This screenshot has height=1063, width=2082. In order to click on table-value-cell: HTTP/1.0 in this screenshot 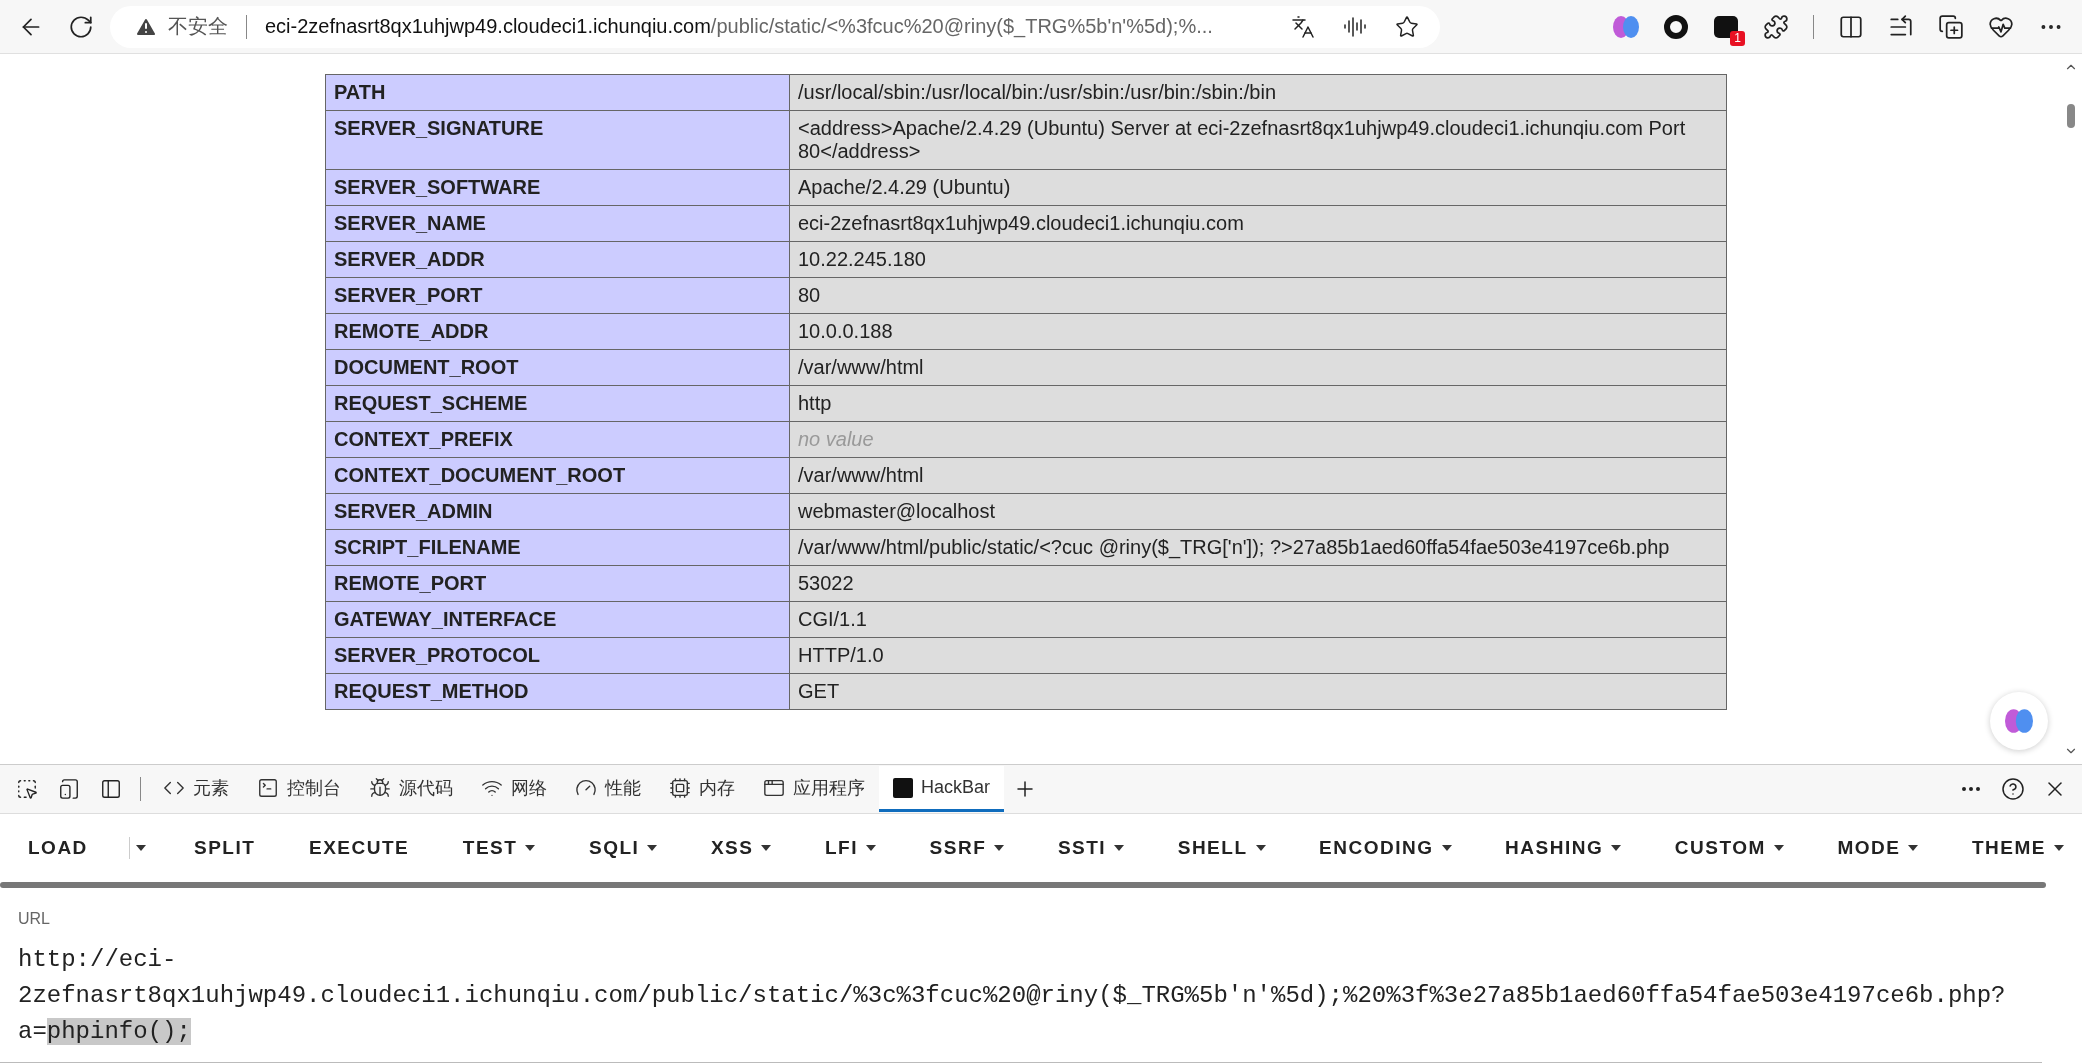, I will do `click(1258, 655)`.